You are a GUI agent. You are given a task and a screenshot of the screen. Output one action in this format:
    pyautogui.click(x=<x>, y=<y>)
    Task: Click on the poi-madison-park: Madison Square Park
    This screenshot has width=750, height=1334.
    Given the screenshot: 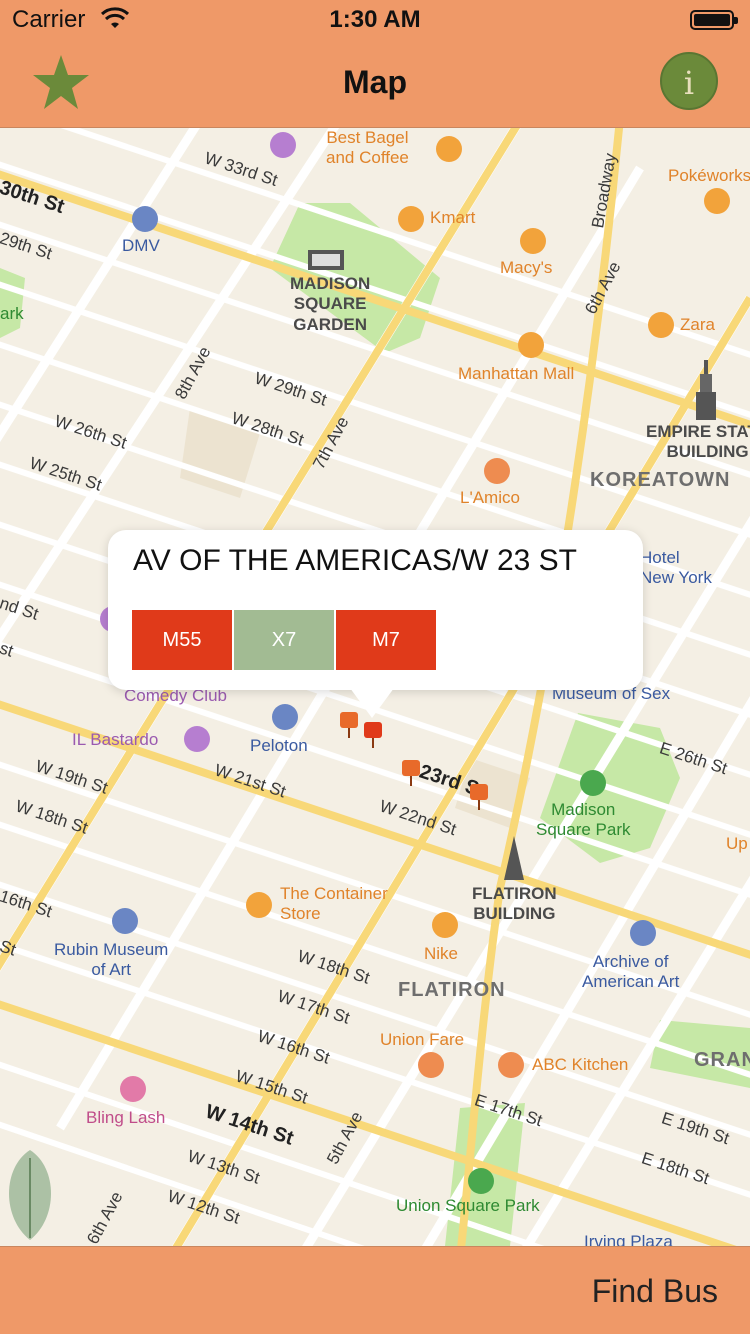 What is the action you would take?
    pyautogui.click(x=583, y=820)
    